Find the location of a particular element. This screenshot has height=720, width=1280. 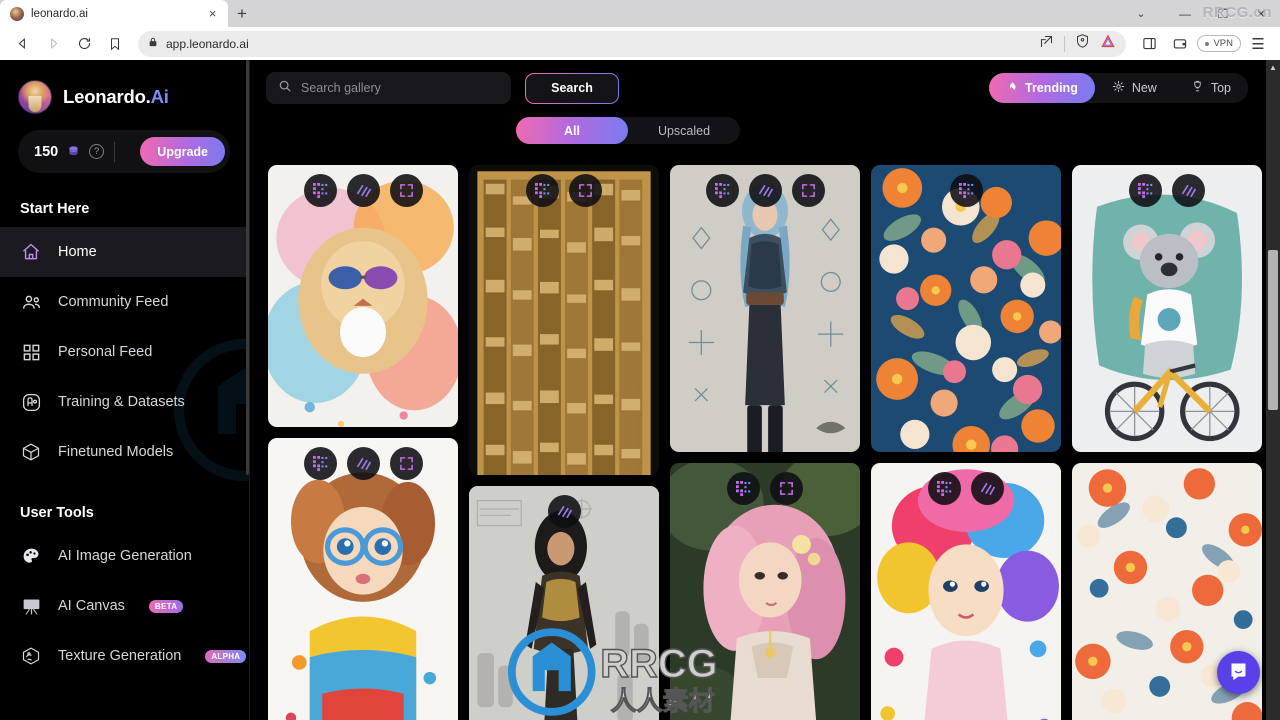

sidebar-item-personal-feed: Personal Feed is located at coordinates (124, 352).